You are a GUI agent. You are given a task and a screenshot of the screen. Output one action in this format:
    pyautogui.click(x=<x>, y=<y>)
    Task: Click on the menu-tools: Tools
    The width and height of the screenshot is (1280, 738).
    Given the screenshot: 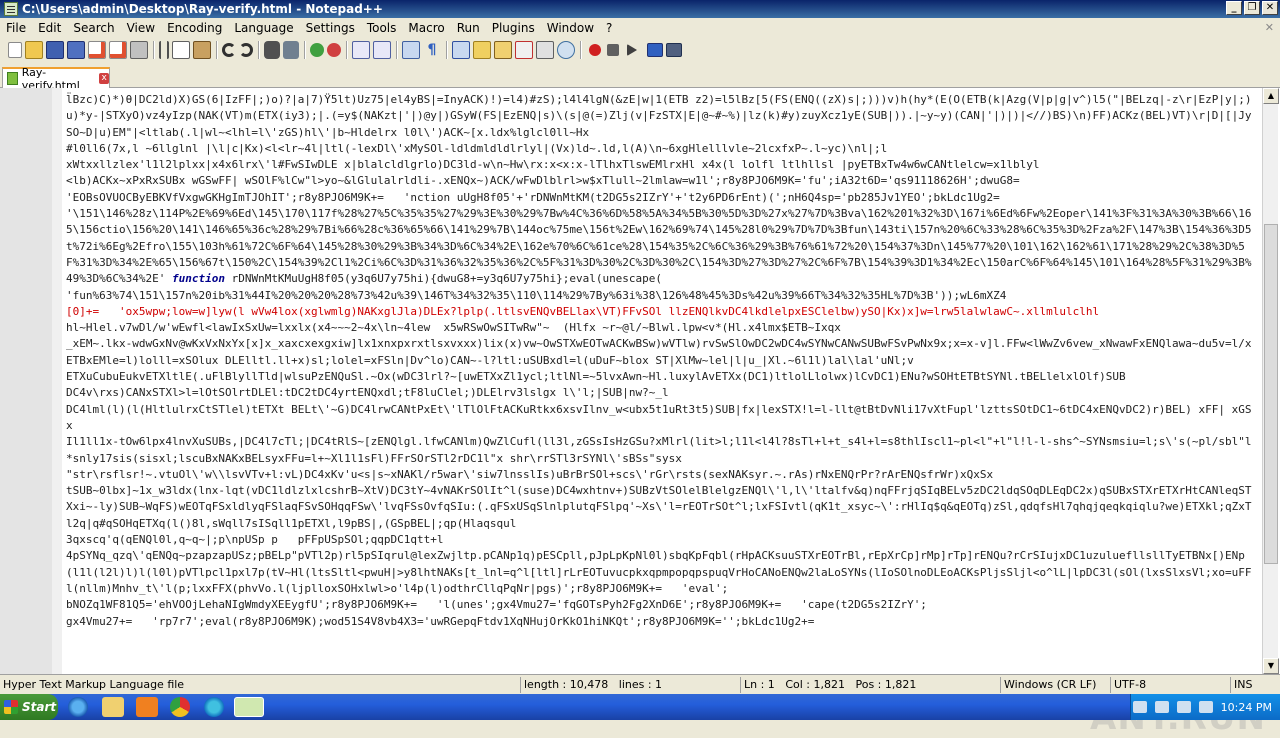 What is the action you would take?
    pyautogui.click(x=382, y=28)
    